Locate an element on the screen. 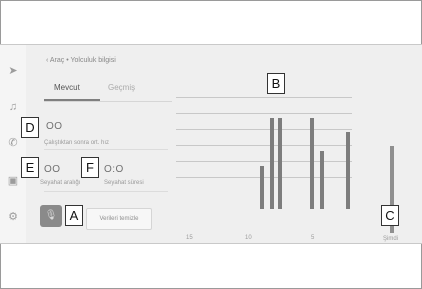 The width and height of the screenshot is (422, 289). x-tick: 15 is located at coordinates (189, 238).